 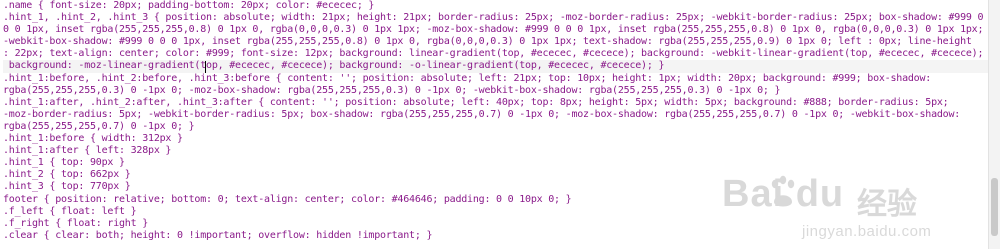 I want to click on code-line: .hint_1:before { width: 312px }, so click(x=93, y=139).